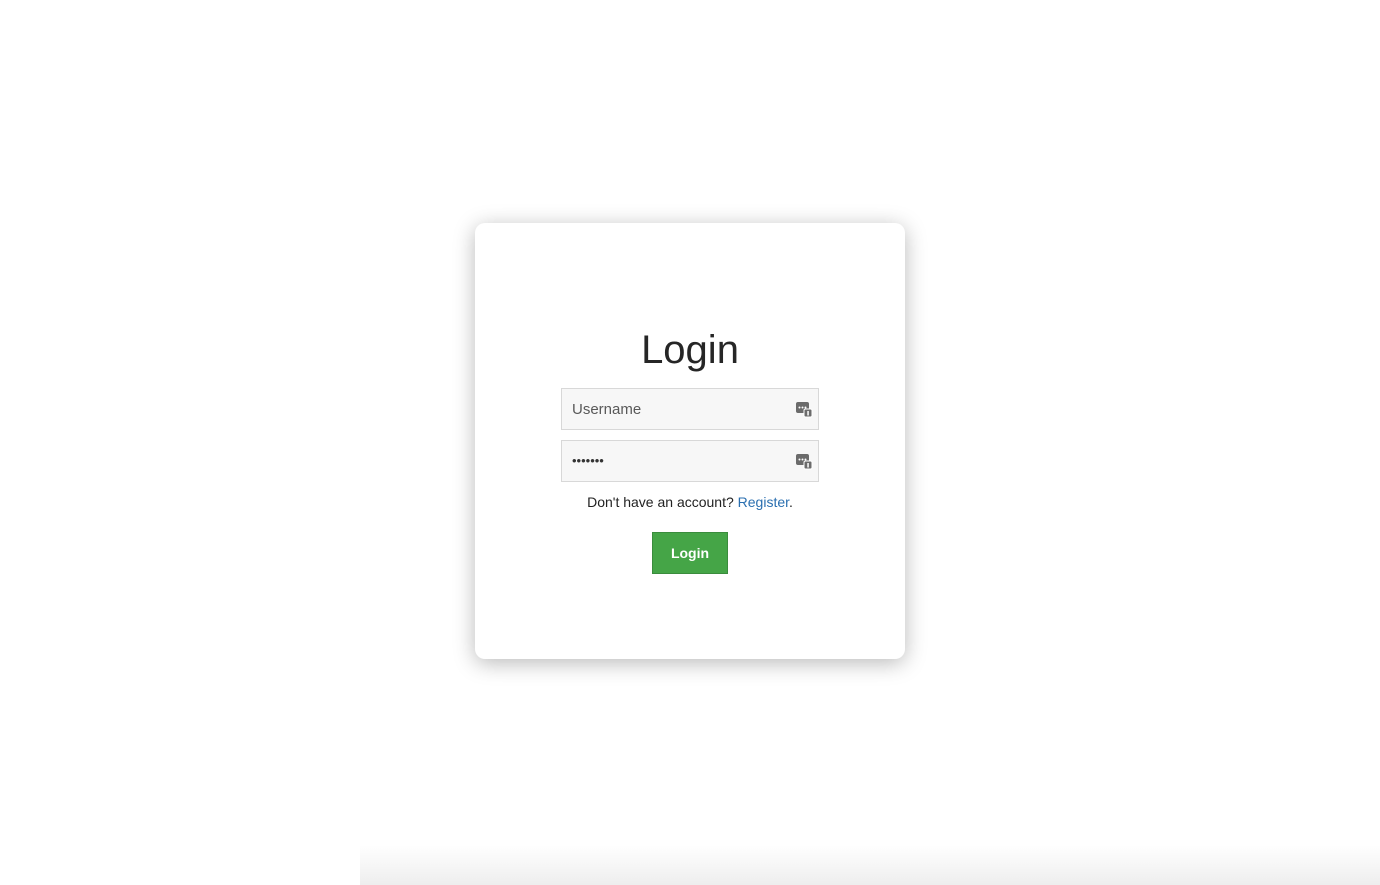  I want to click on login-button: Login, so click(690, 553).